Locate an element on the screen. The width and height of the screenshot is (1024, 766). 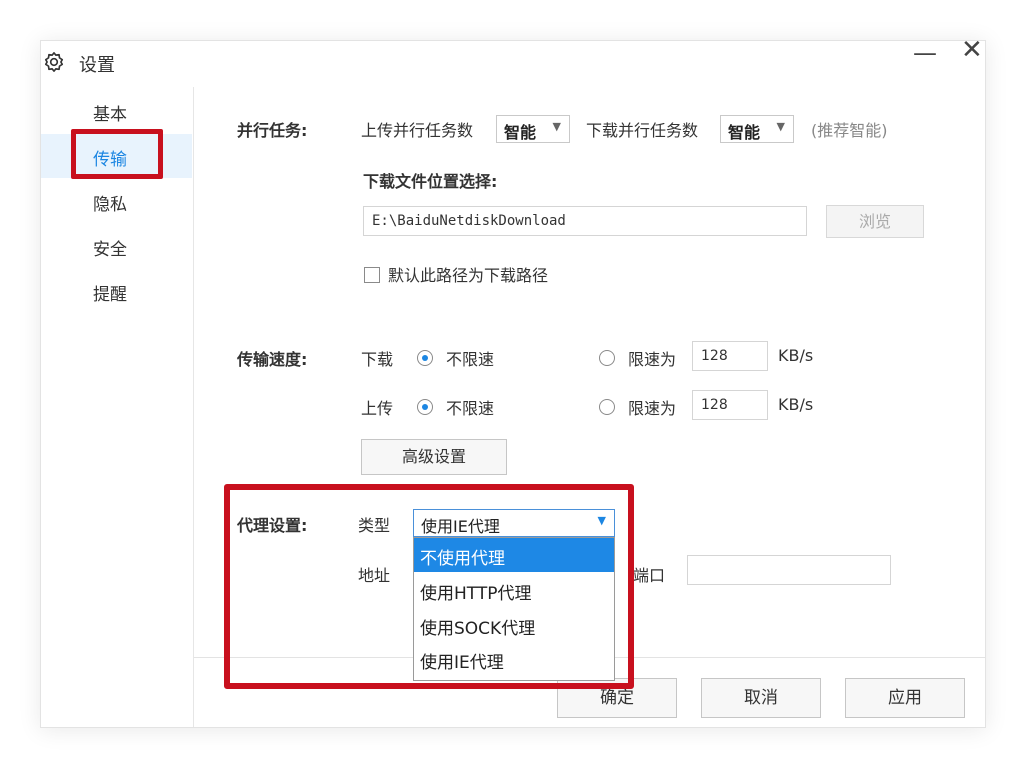
option-label: 使用HTTP代理 is located at coordinates (476, 594).